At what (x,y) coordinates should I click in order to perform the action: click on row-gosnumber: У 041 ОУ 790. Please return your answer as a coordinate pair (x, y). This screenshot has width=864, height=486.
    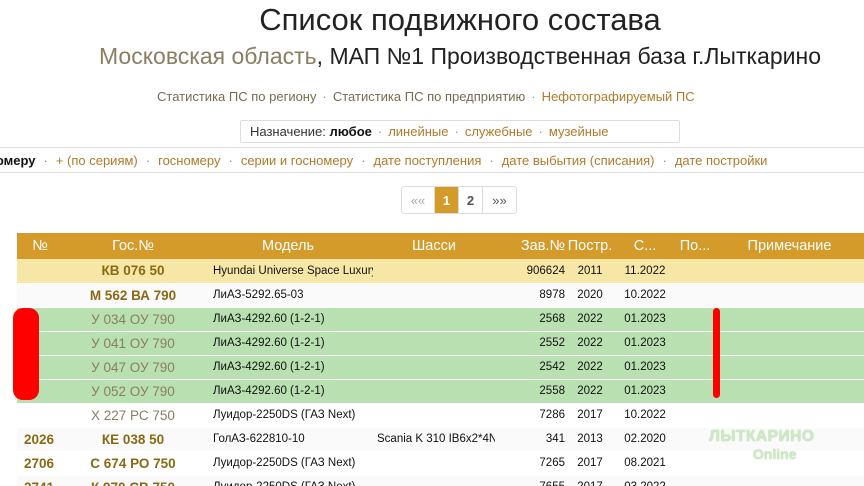
    Looking at the image, I should click on (133, 343).